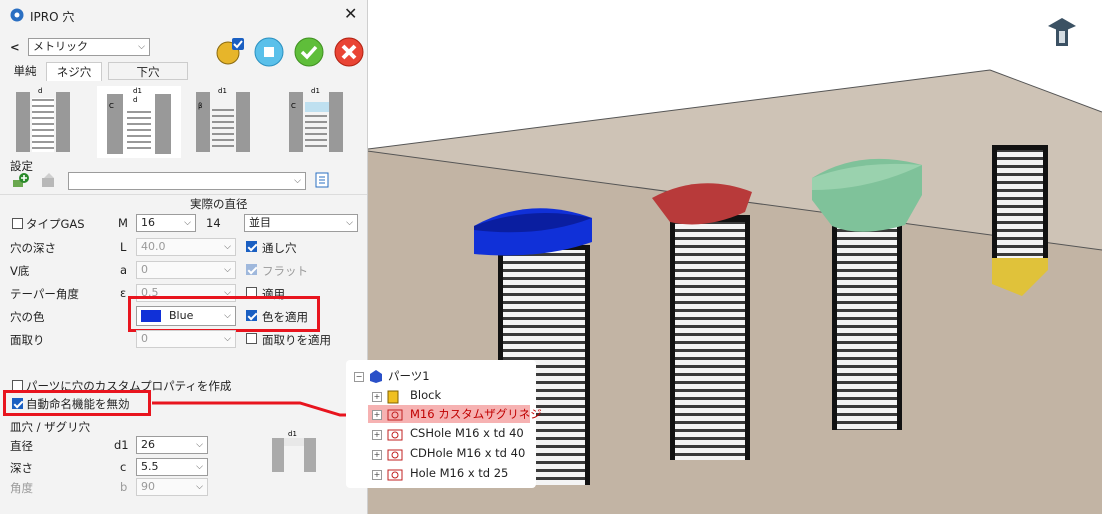  I want to click on color-label: 穴の色, so click(27, 317).